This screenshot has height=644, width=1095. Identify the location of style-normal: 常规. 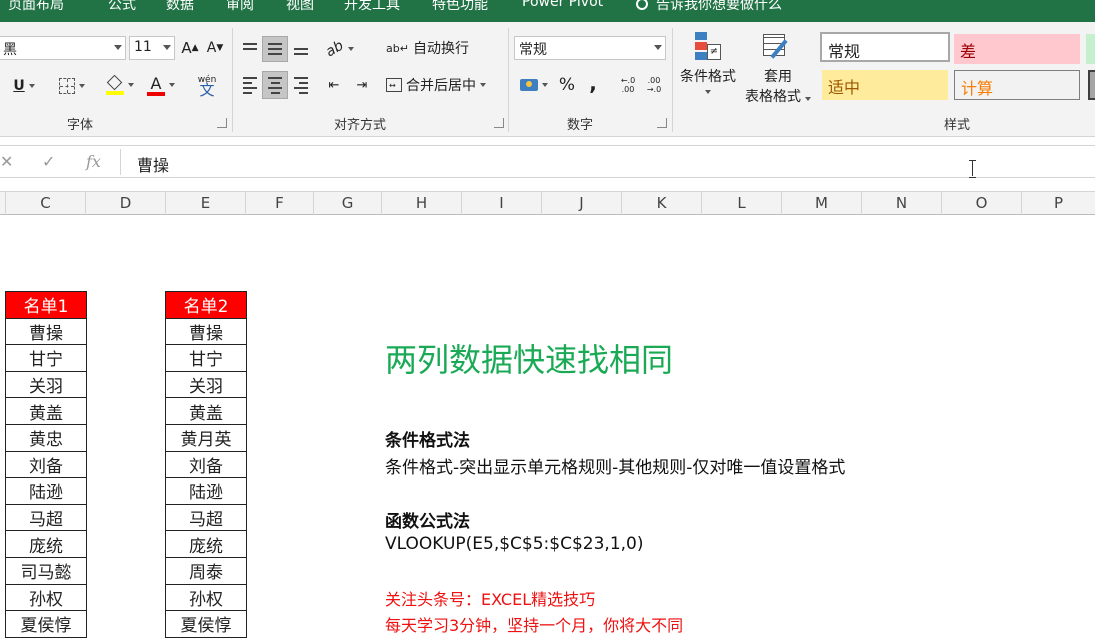
(885, 47).